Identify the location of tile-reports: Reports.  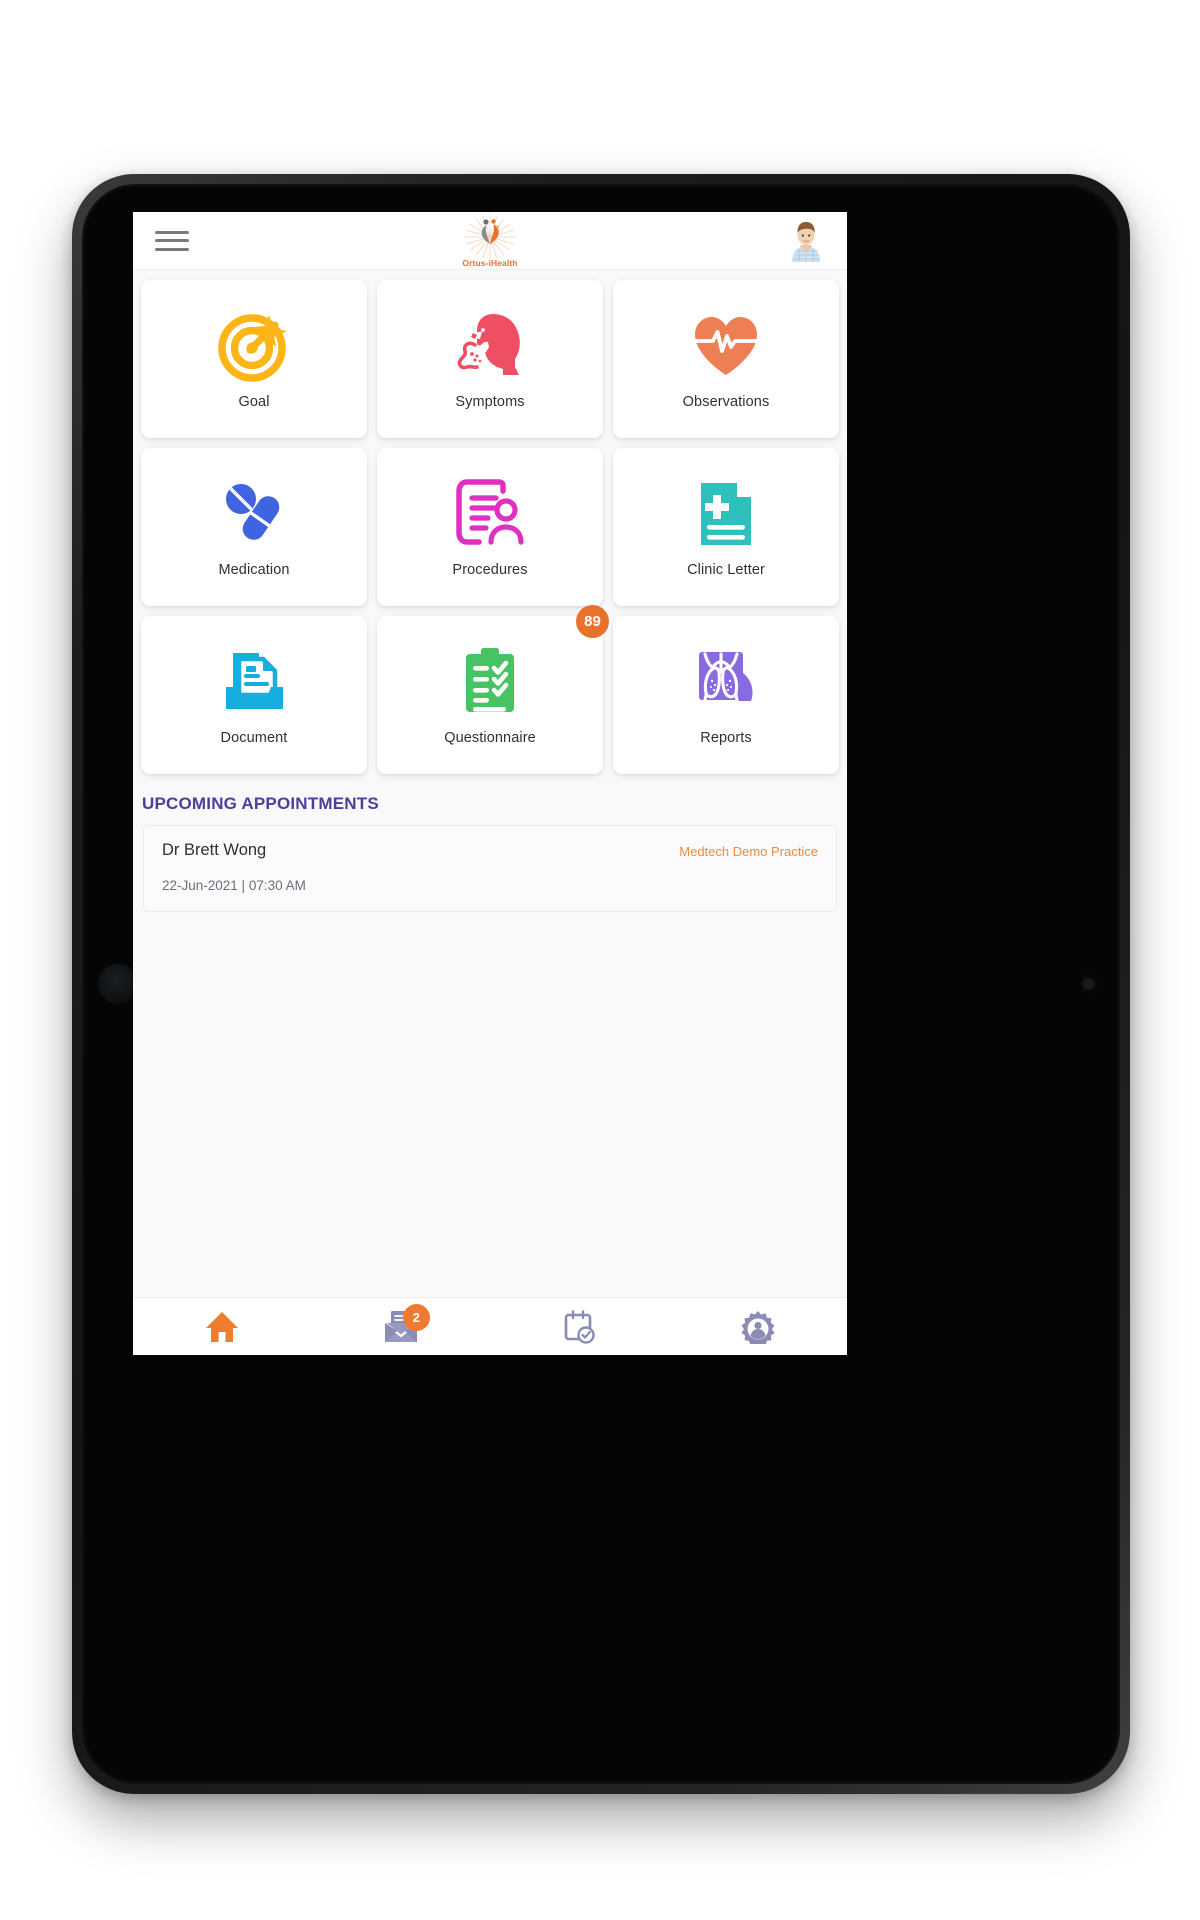
(726, 695).